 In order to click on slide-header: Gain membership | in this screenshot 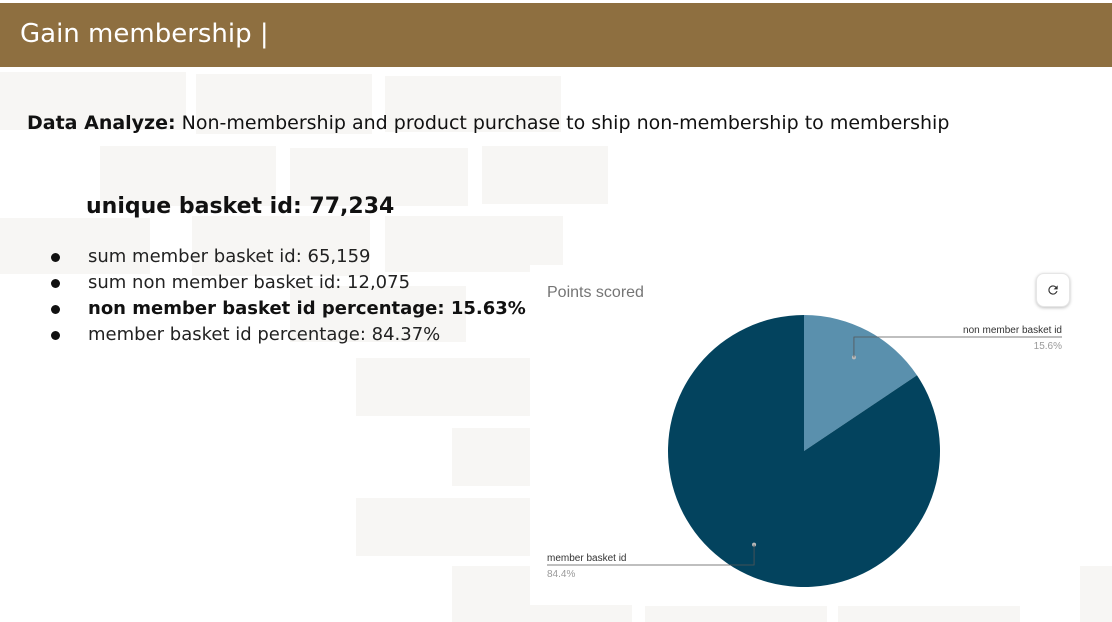, I will do `click(556, 35)`.